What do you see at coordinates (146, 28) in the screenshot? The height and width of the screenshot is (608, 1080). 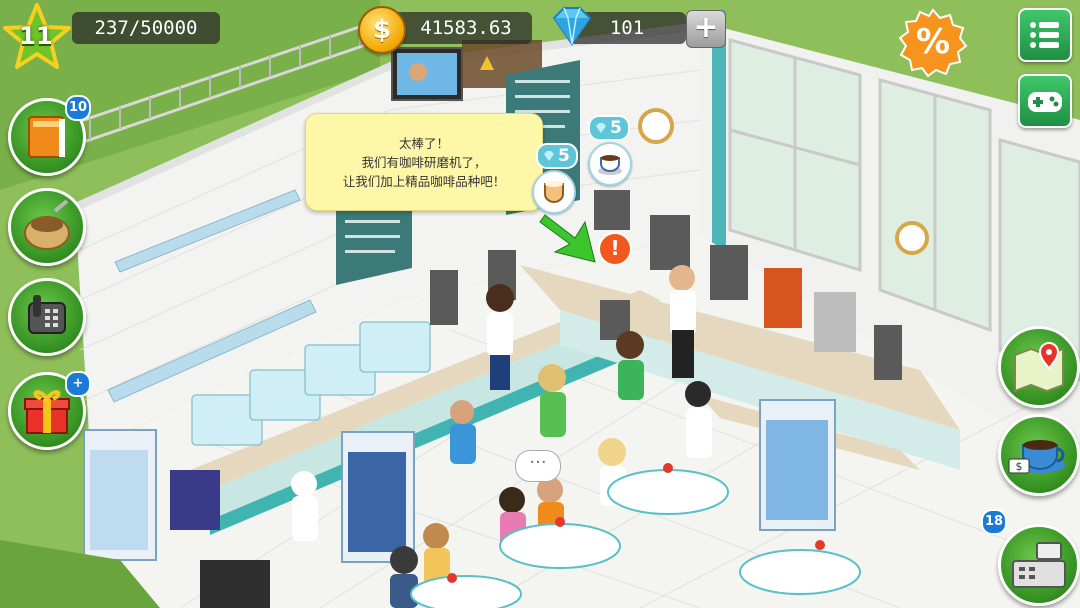 I see `xp-progress: 237/50000` at bounding box center [146, 28].